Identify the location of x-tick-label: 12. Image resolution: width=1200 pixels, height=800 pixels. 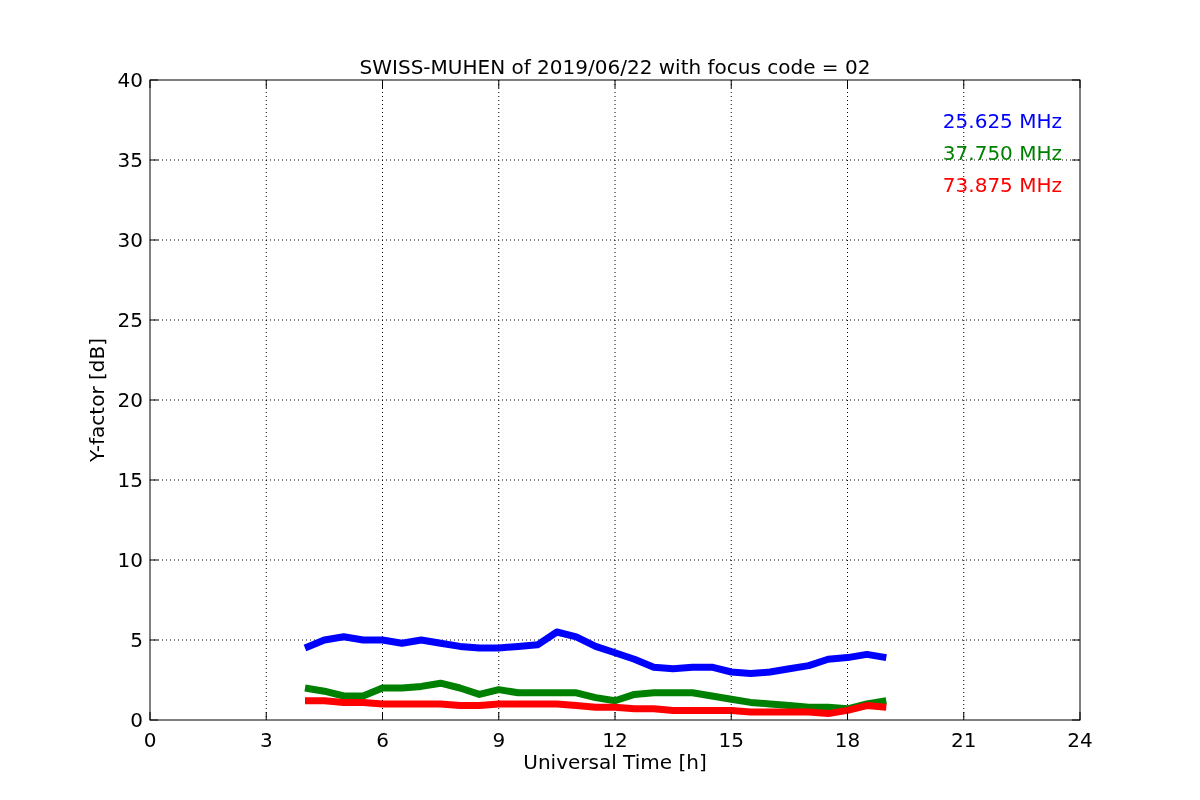
(615, 740).